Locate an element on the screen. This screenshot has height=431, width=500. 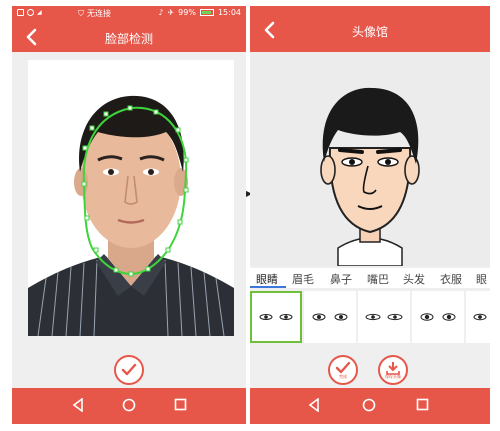
save-label: 保存头像 is located at coordinates (393, 376).